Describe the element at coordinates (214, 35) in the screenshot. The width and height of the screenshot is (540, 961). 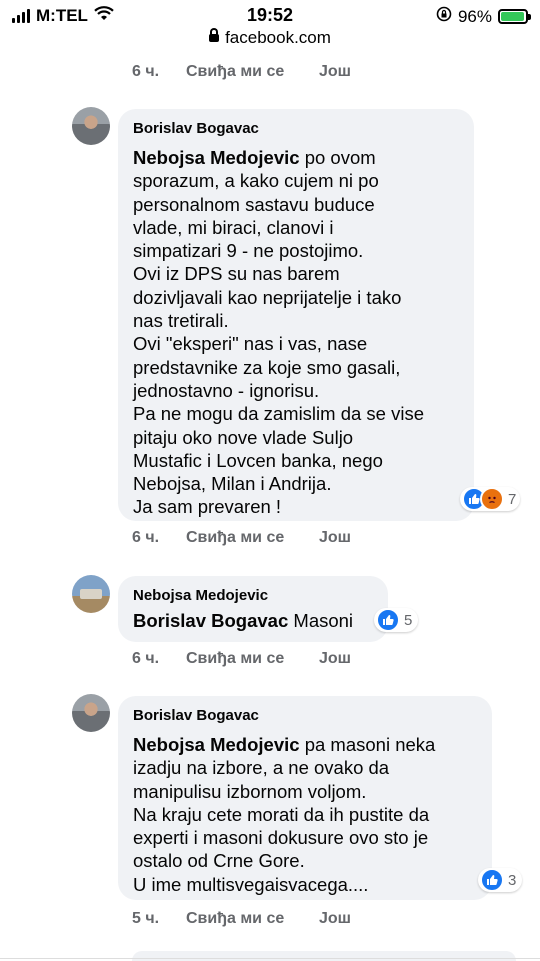
I see `lock-icon` at that location.